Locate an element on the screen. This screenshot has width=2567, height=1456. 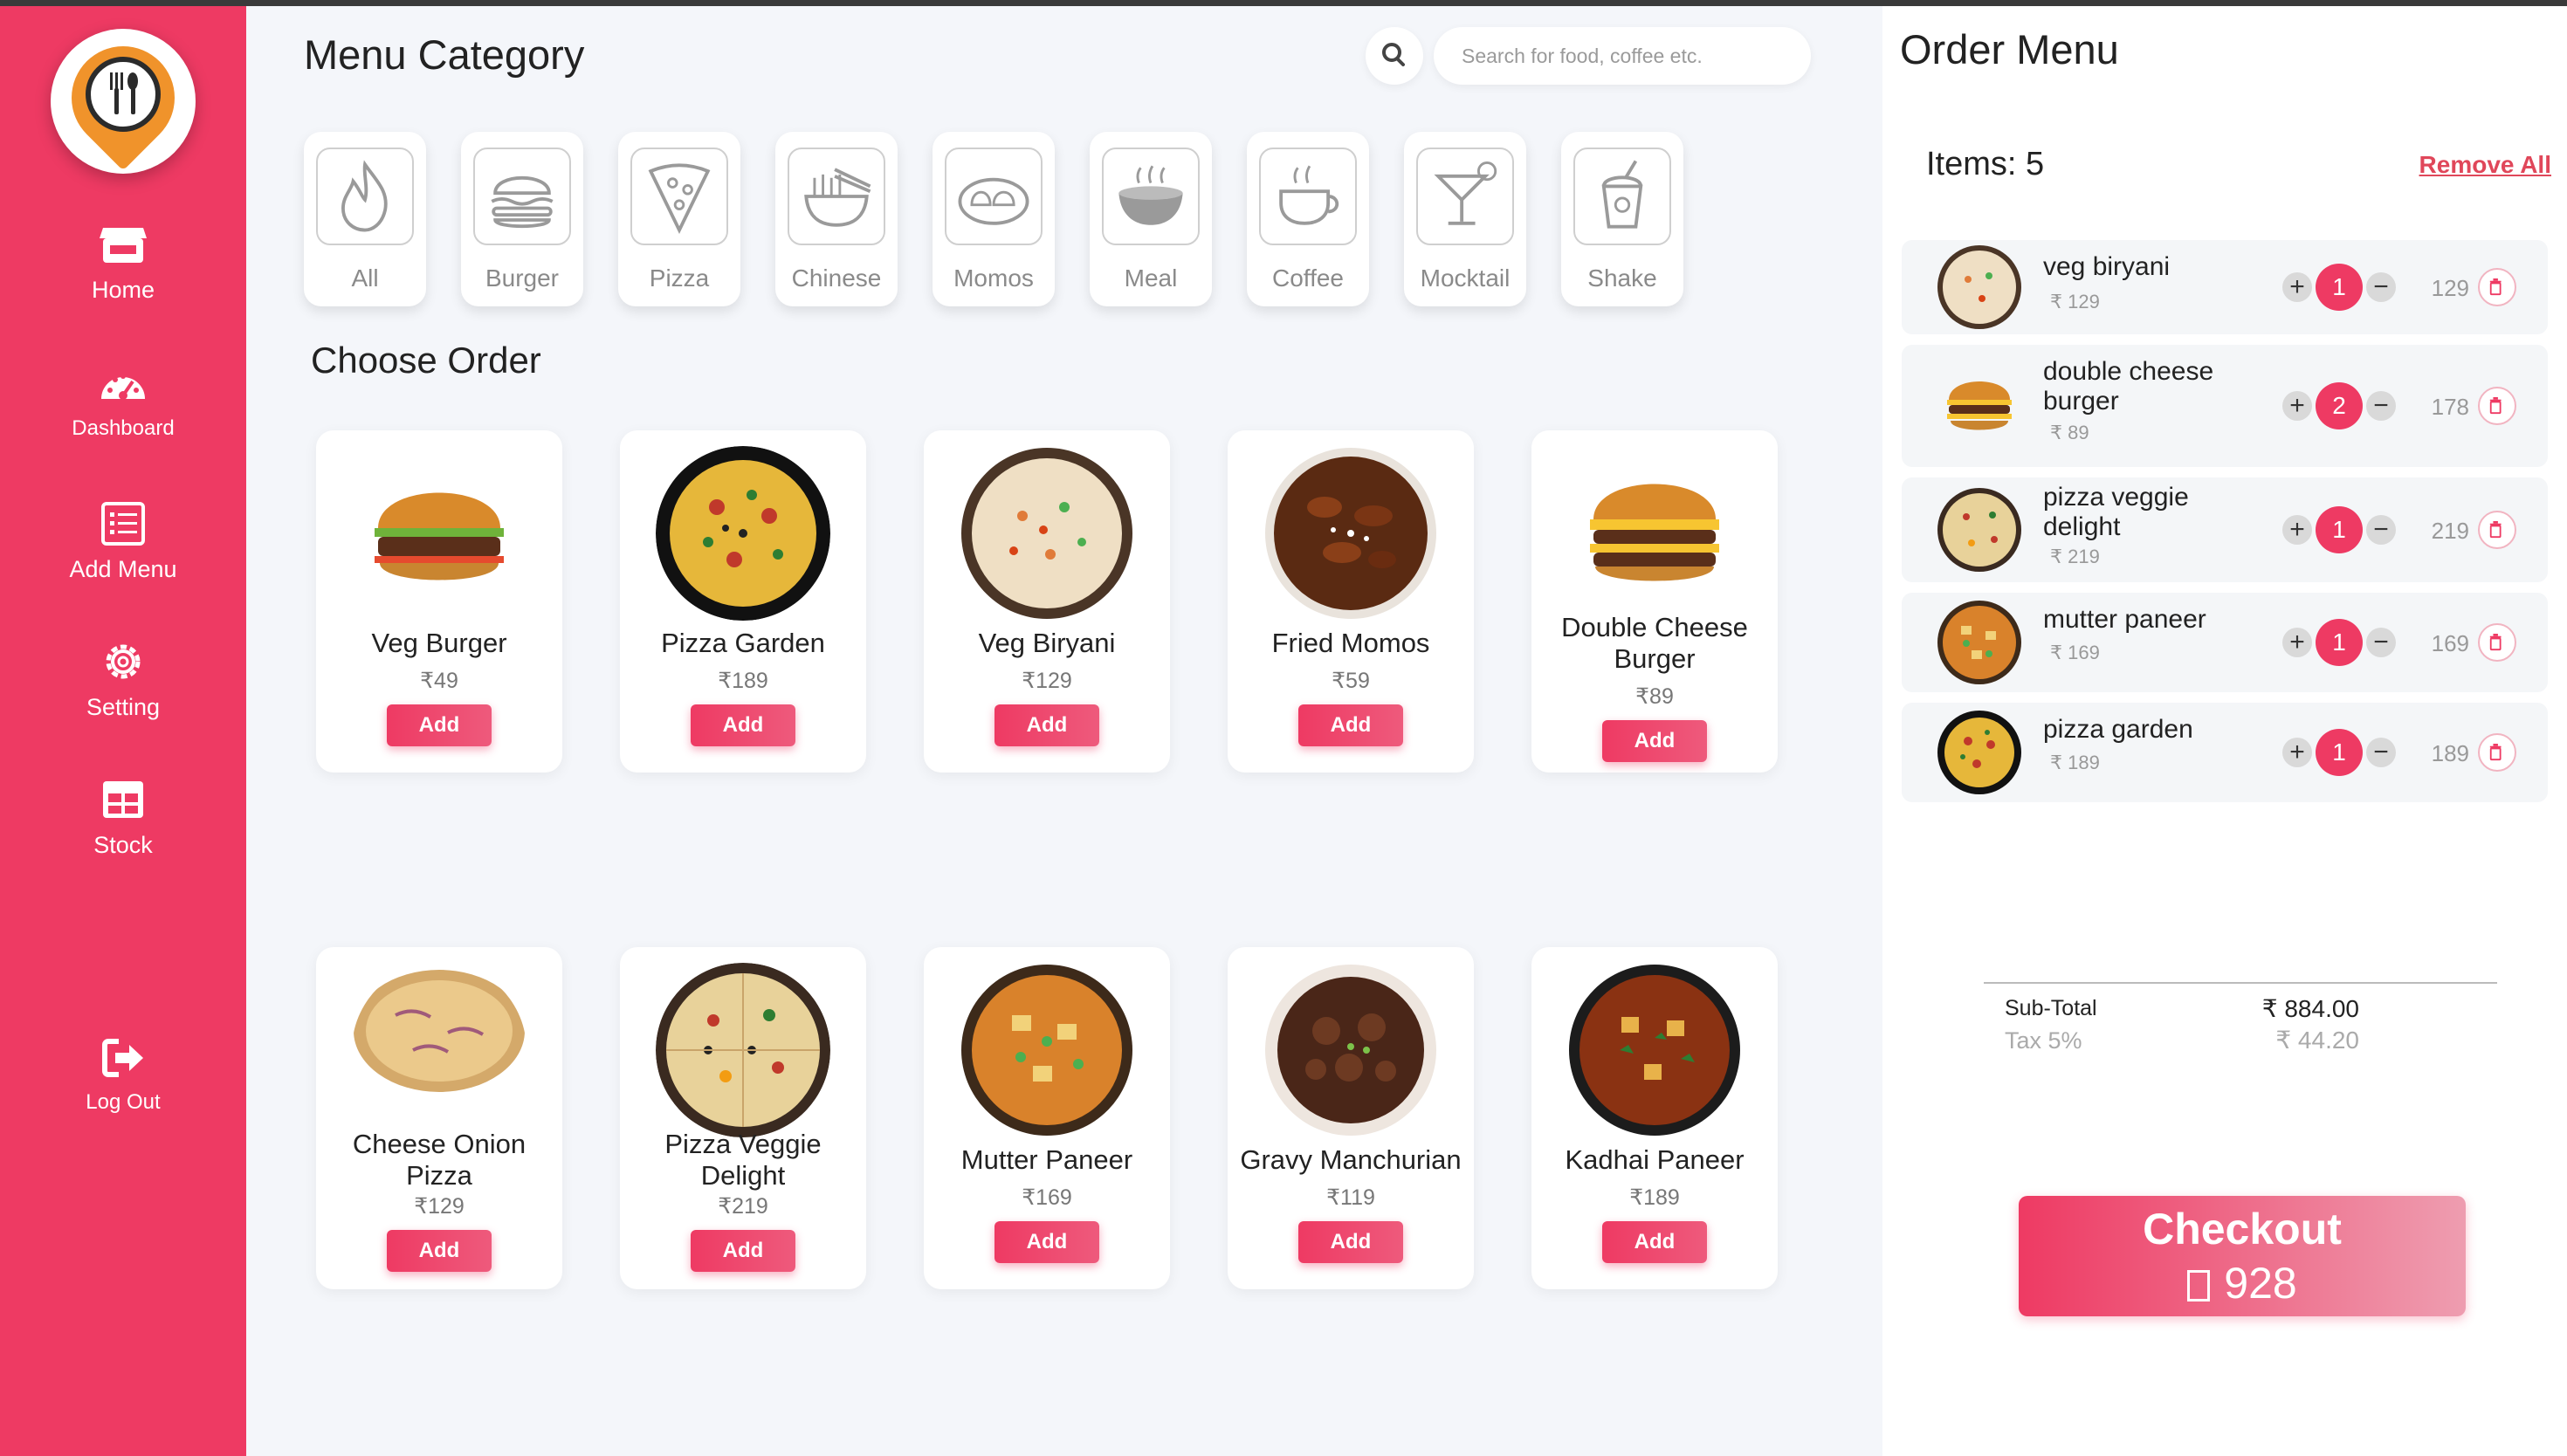
sidebar-item-logout: Log Out is located at coordinates (123, 1074).